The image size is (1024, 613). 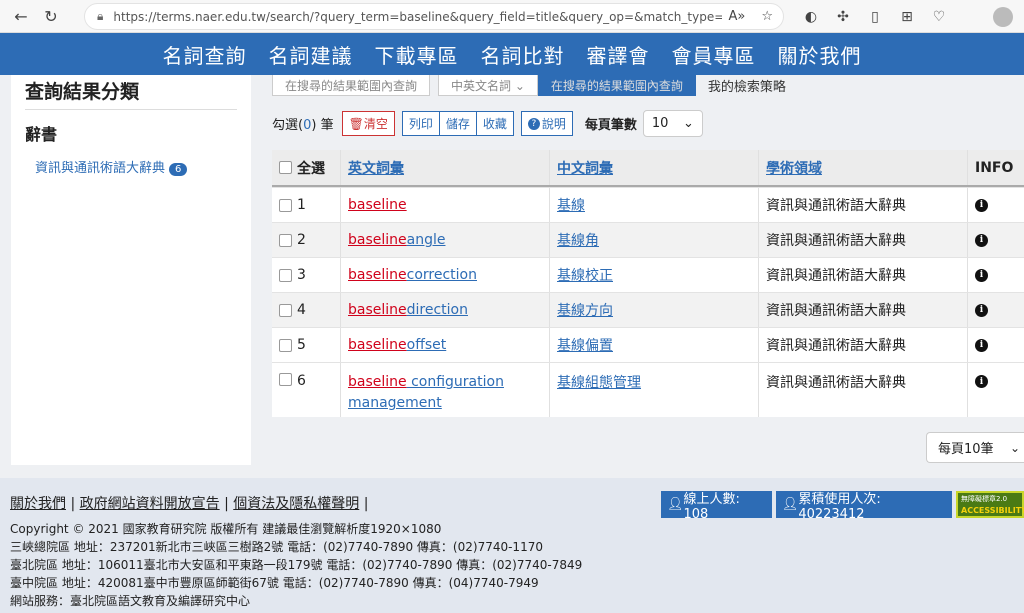 What do you see at coordinates (205, 54) in the screenshot?
I see `nav-term-search: 名詞查詢` at bounding box center [205, 54].